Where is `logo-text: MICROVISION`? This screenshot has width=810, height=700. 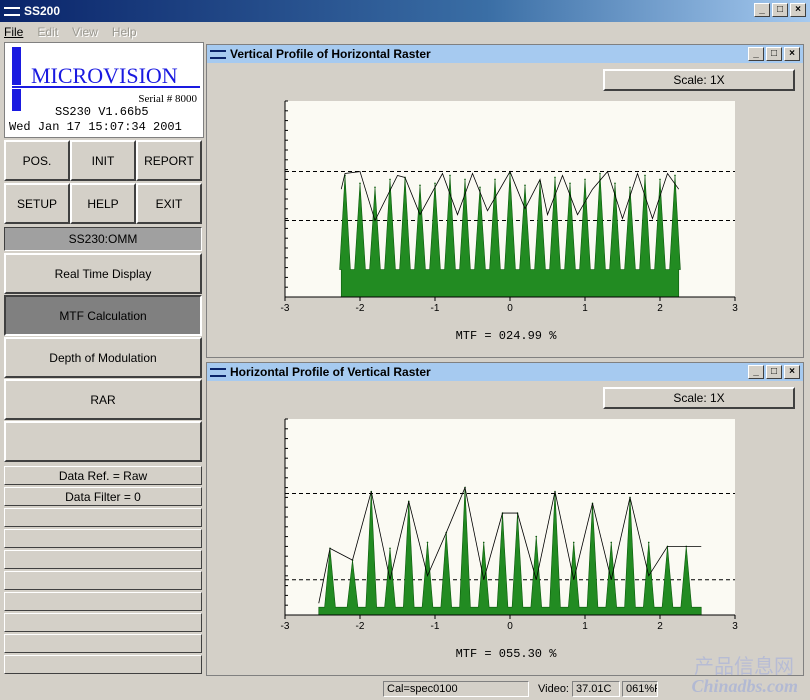 logo-text: MICROVISION is located at coordinates (104, 75).